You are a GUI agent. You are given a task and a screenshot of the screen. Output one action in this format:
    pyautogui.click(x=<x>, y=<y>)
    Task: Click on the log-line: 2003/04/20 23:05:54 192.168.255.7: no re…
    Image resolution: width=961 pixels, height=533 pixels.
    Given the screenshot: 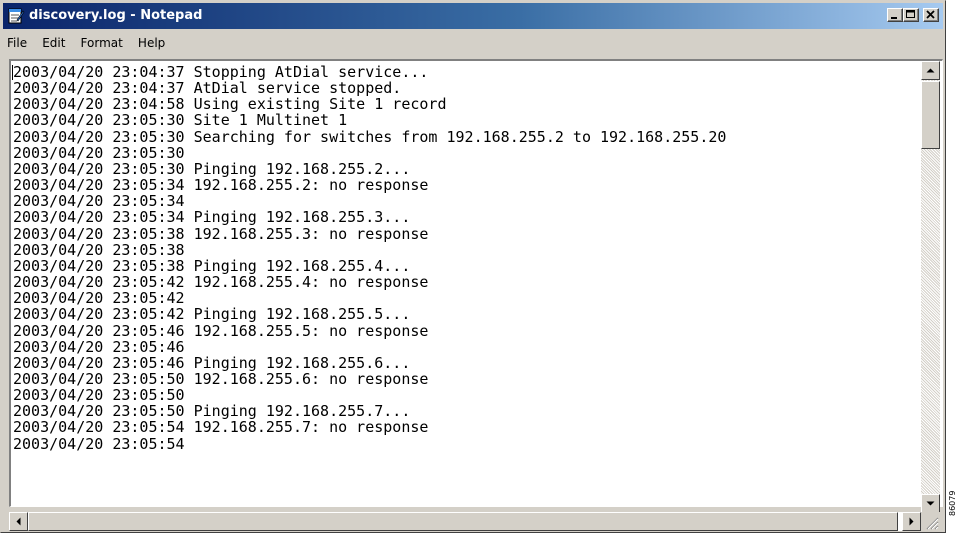 What is the action you would take?
    pyautogui.click(x=221, y=427)
    